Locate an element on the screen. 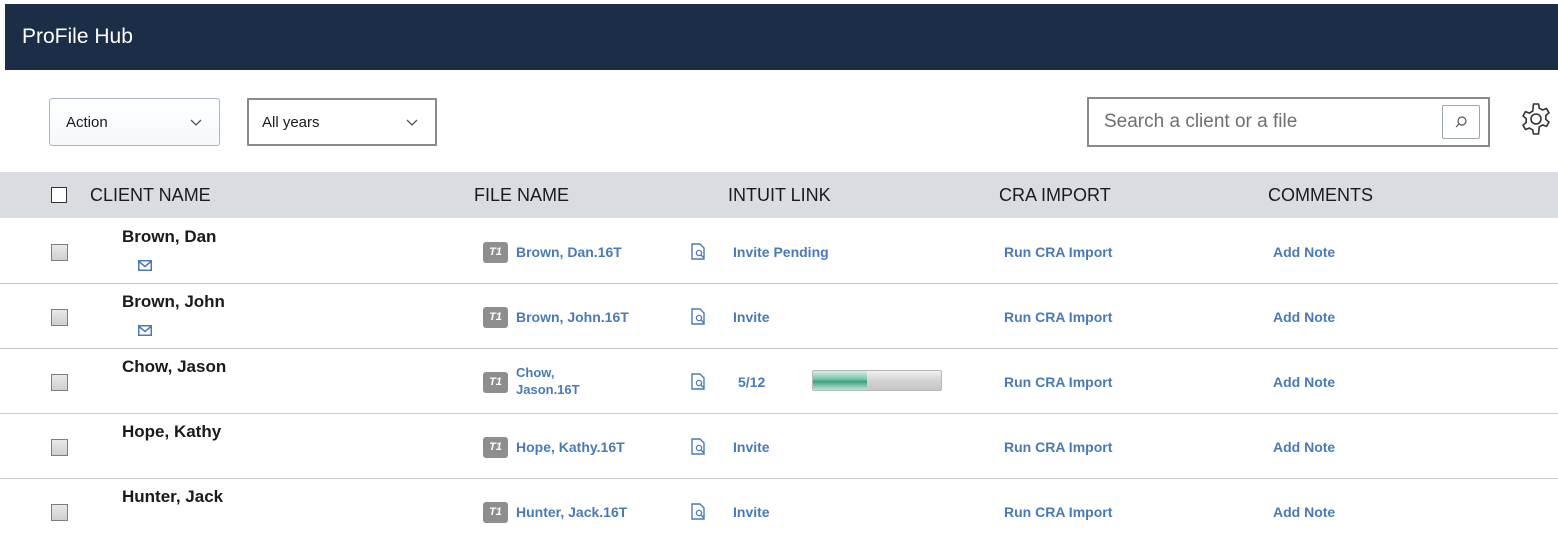 The height and width of the screenshot is (539, 1558). search-box is located at coordinates (1288, 122).